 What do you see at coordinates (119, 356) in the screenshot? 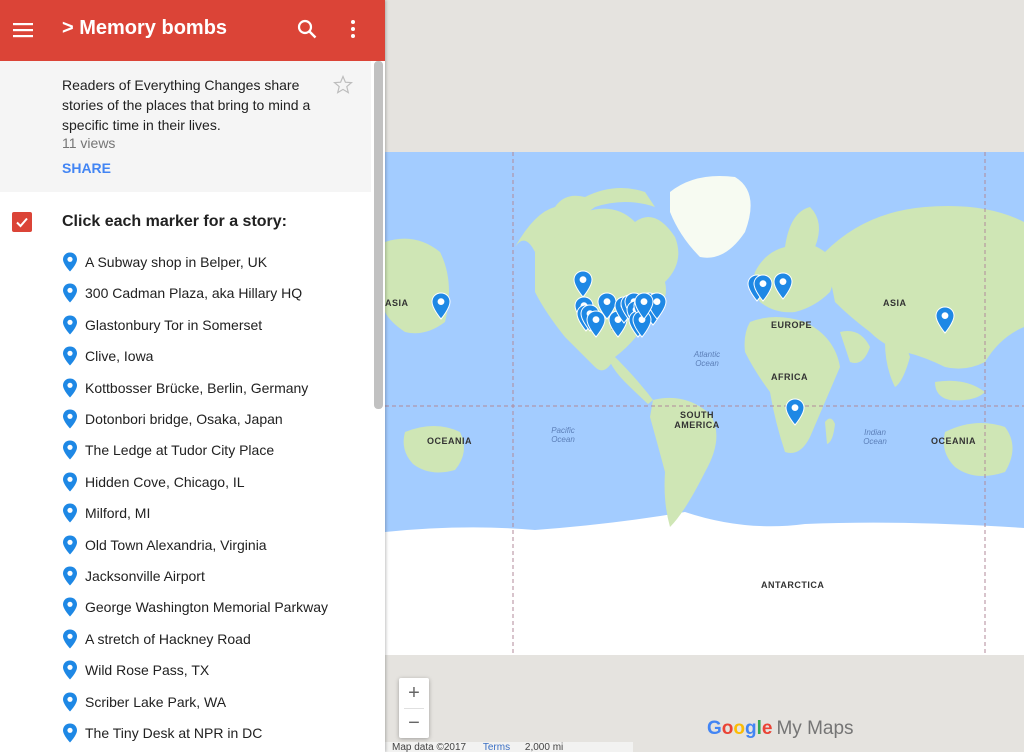
I see `list-item-label: Clive, Iowa` at bounding box center [119, 356].